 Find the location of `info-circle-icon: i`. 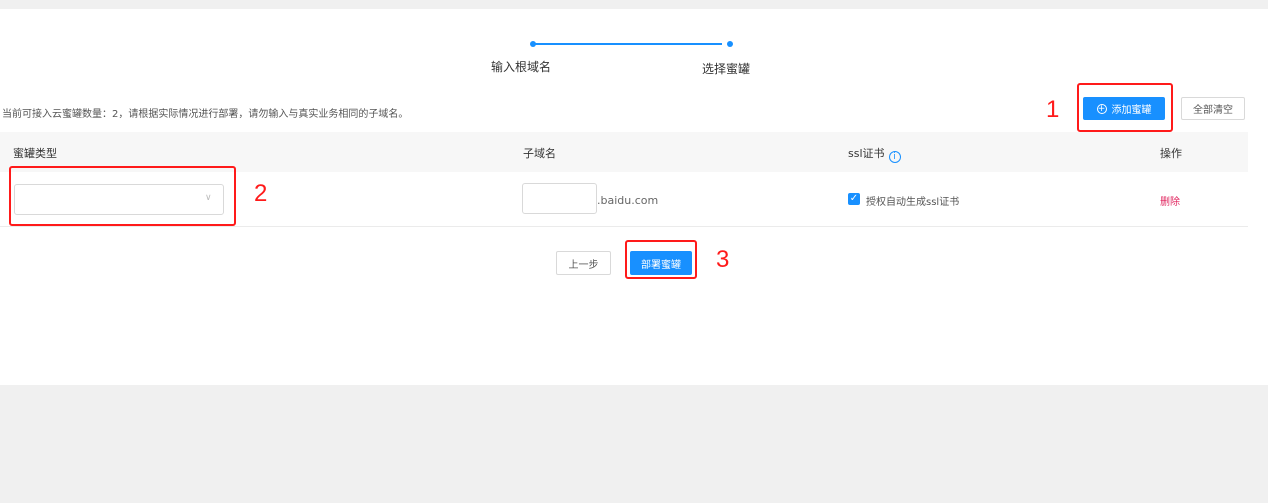

info-circle-icon: i is located at coordinates (894, 157).